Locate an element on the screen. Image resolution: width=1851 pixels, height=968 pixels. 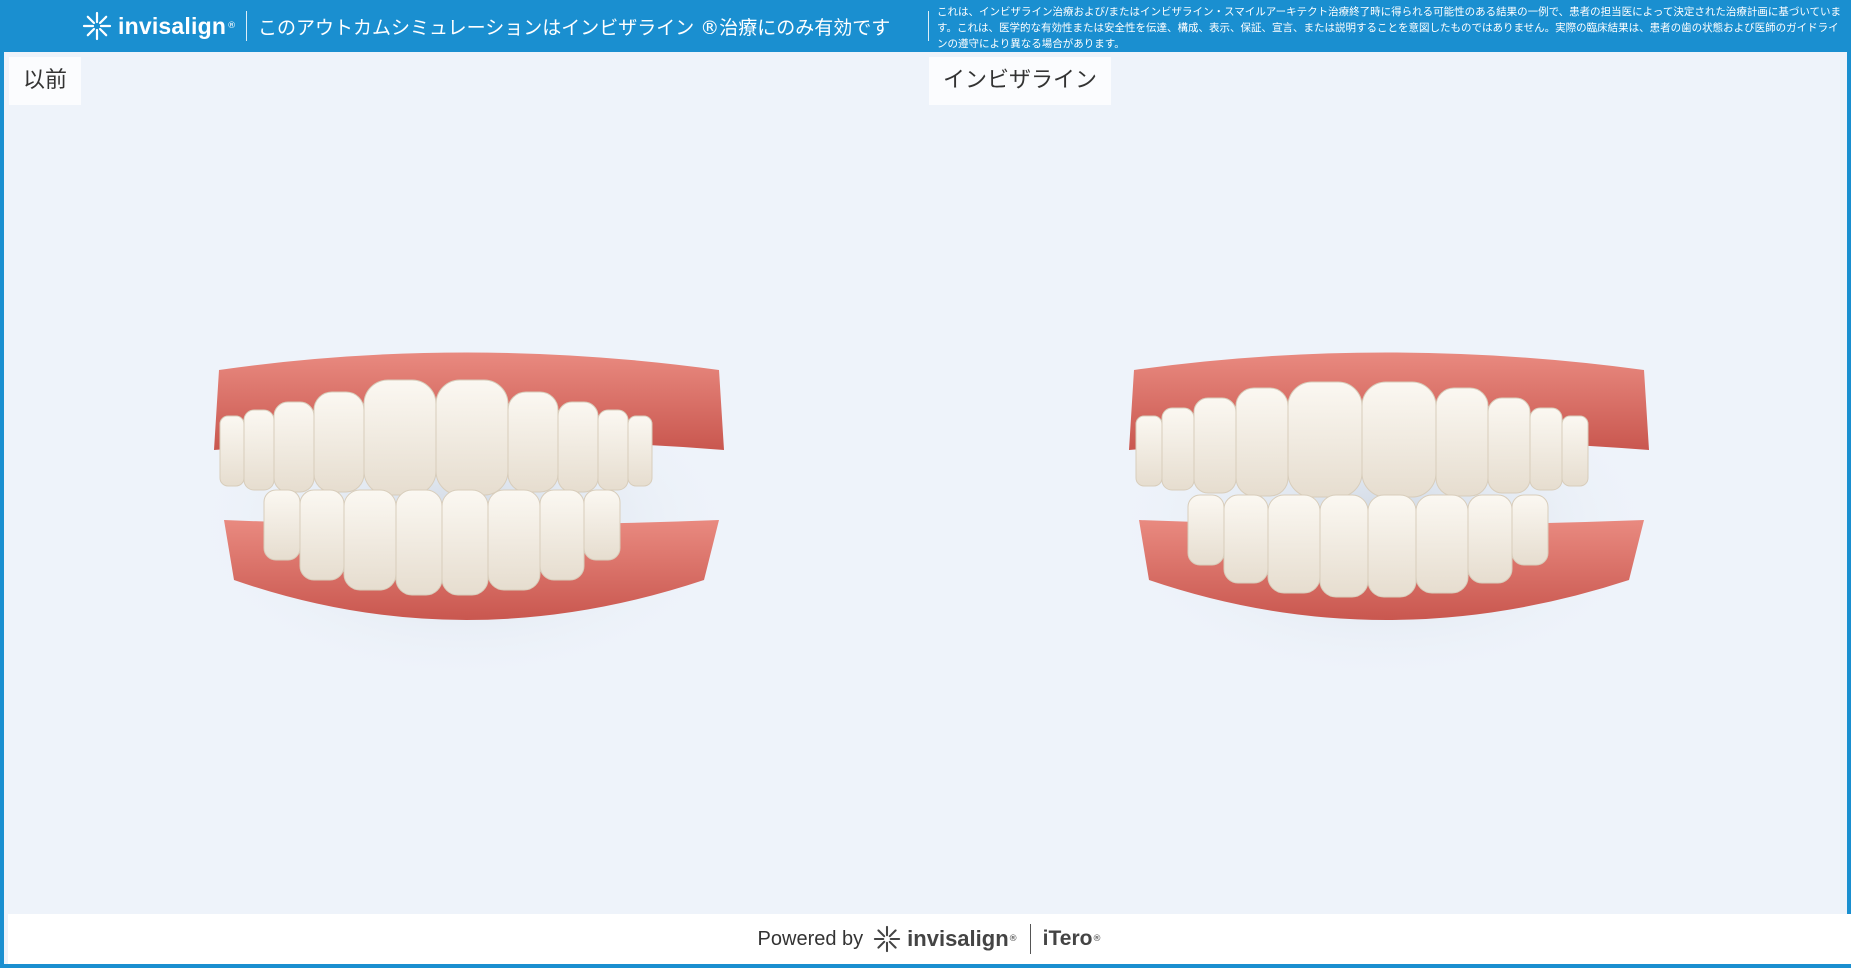
after-view-label: インビザライン is located at coordinates (1020, 81).